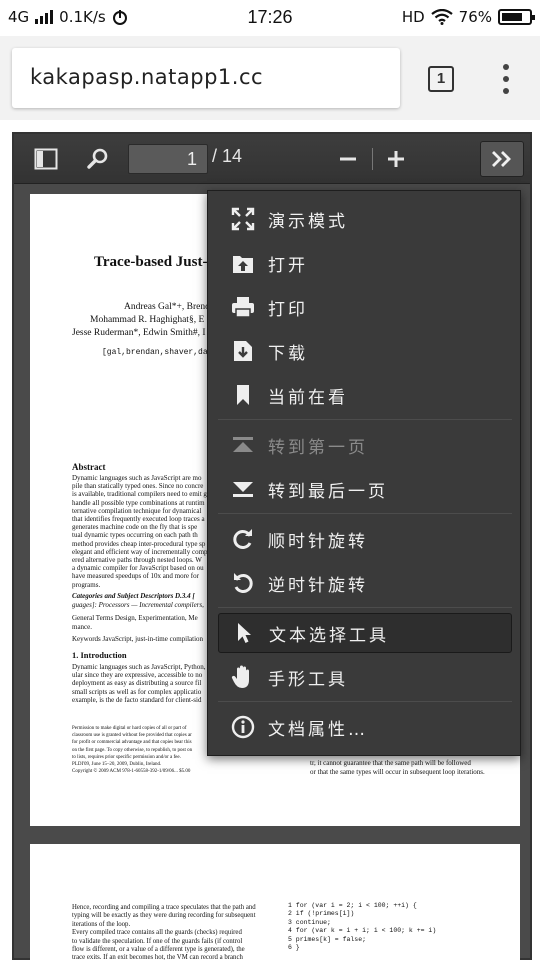 Image resolution: width=540 pixels, height=960 pixels. What do you see at coordinates (294, 947) in the screenshot?
I see `code-line: 6 }` at bounding box center [294, 947].